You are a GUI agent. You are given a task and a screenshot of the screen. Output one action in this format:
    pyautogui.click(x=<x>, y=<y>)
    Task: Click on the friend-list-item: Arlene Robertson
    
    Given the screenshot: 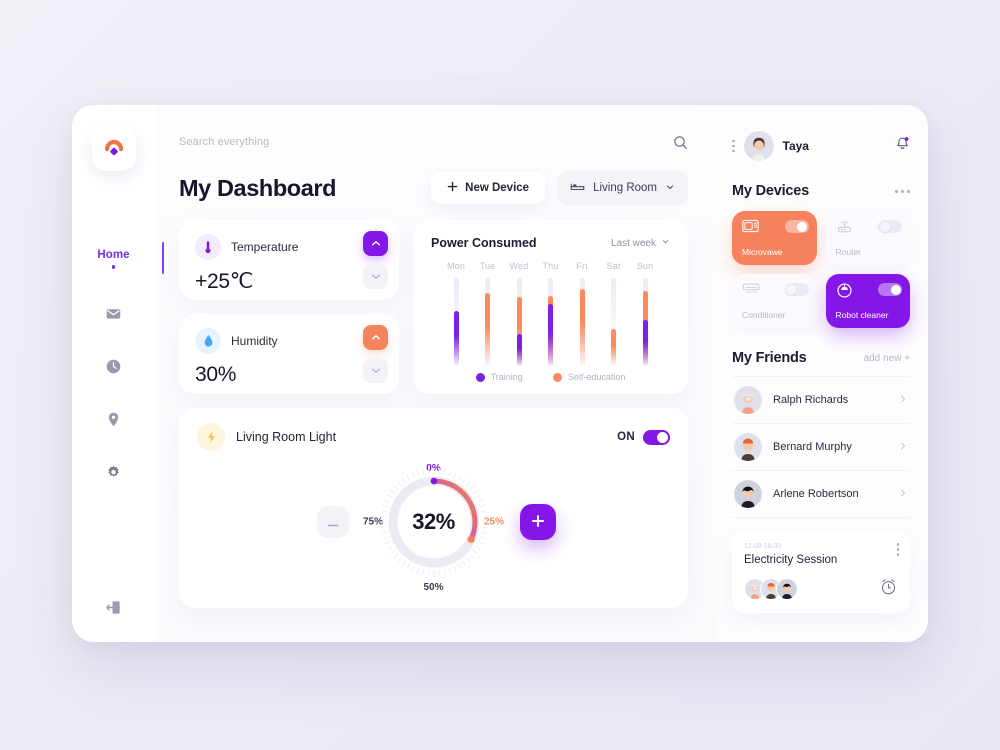 What is the action you would take?
    pyautogui.click(x=821, y=494)
    